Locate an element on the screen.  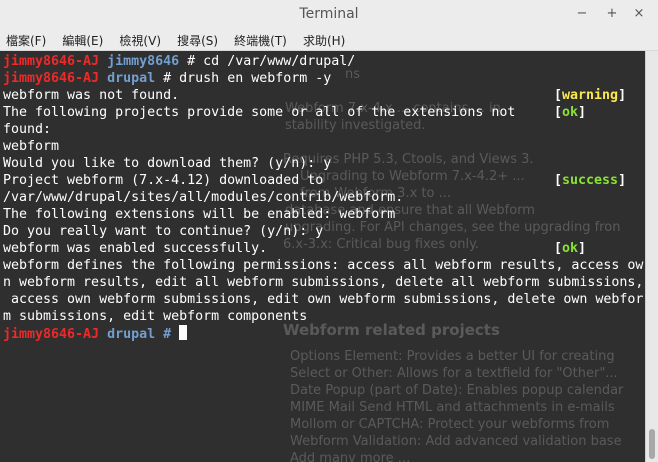
terminal-line: jimmy8646-AJ drupal # is located at coordinates (323, 333).